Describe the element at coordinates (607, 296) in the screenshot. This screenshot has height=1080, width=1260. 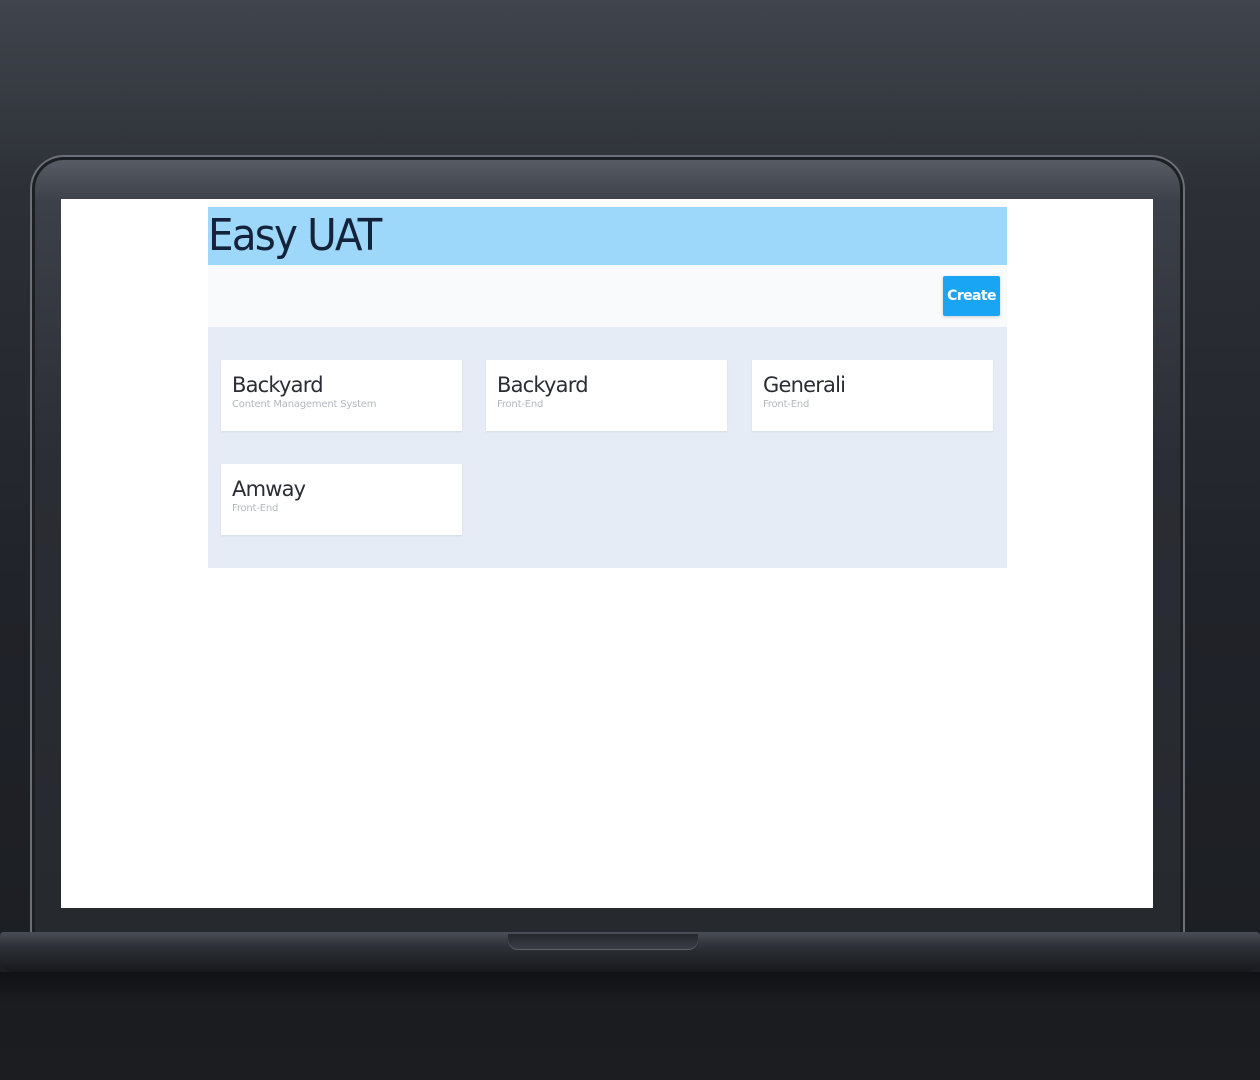
I see `toolbar: Create` at that location.